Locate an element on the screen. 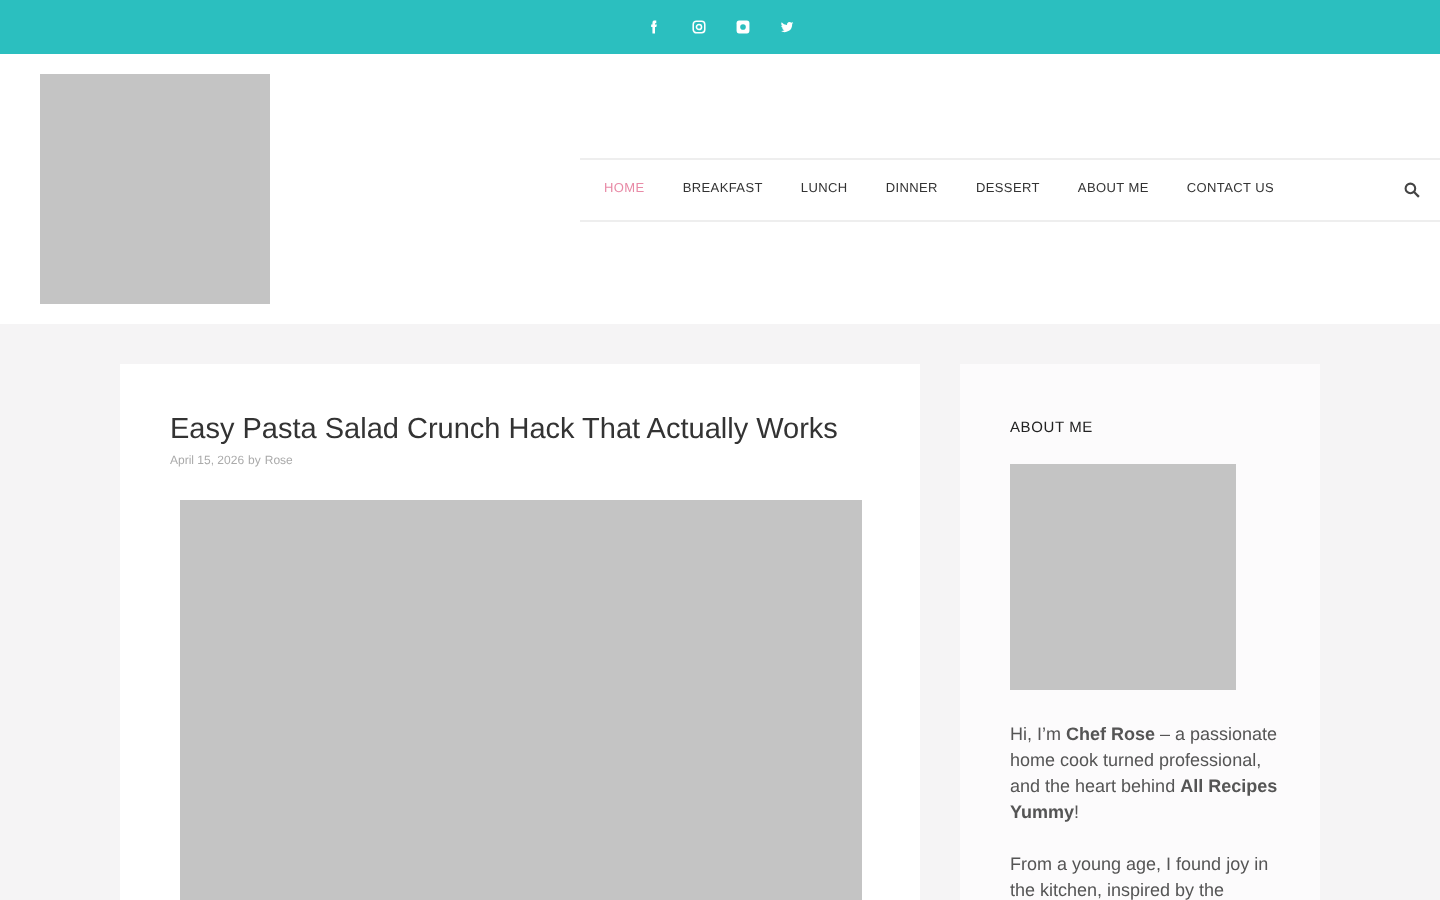 The image size is (1440, 900). post-title: Easy Pasta Salad Crunch Hack That Actually Works is located at coordinates (505, 430).